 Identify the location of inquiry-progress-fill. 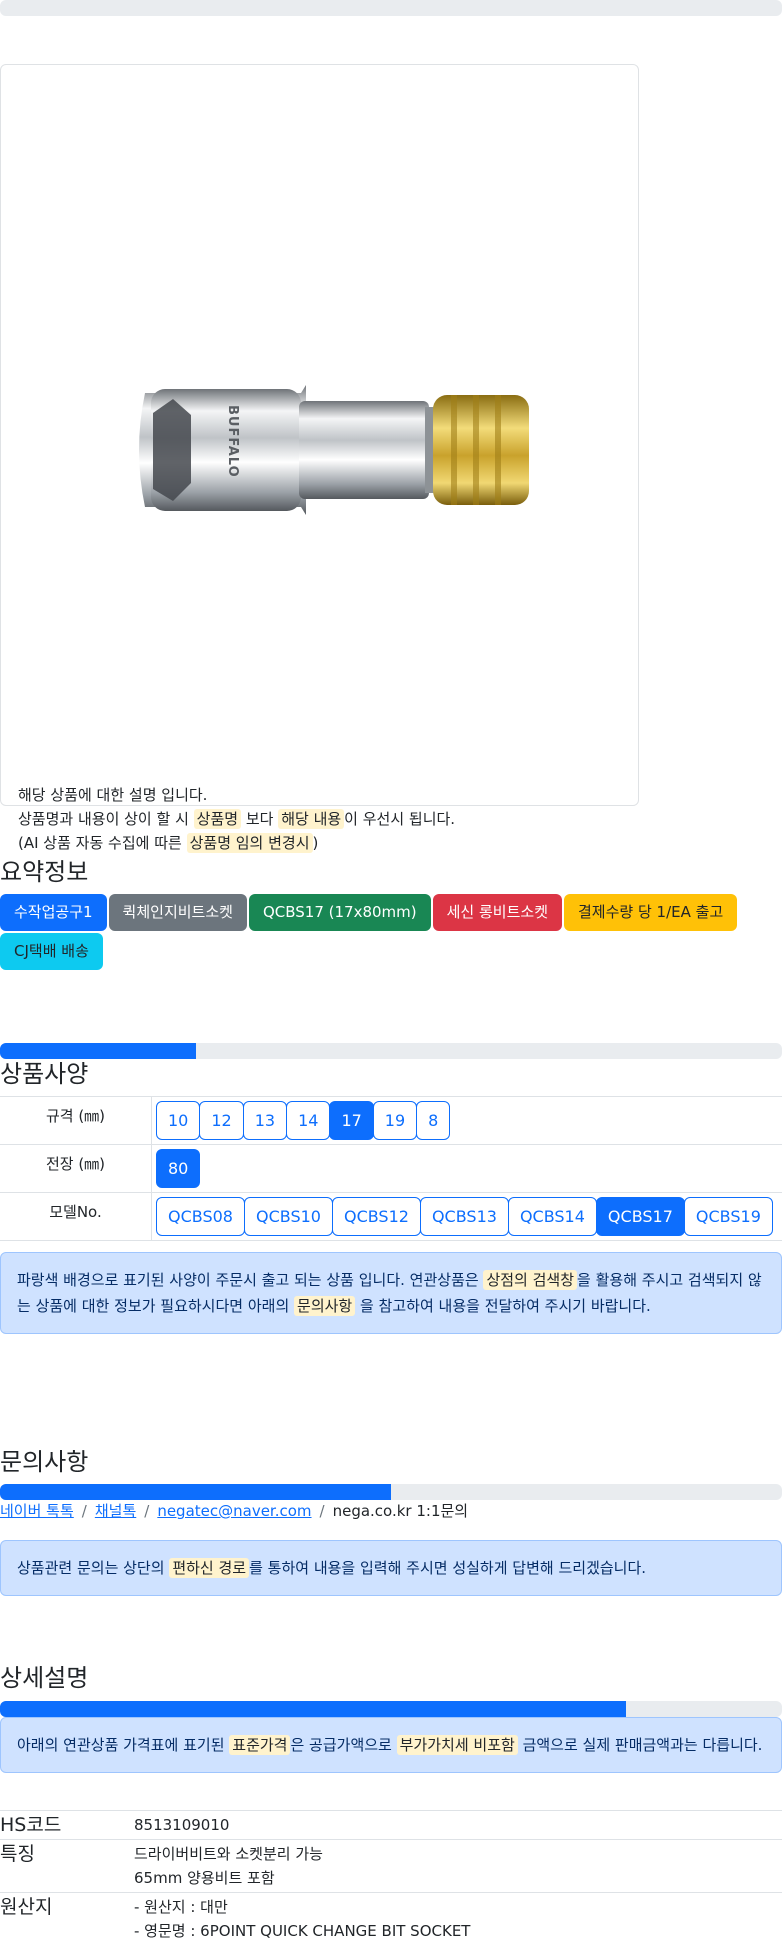
(195, 1492).